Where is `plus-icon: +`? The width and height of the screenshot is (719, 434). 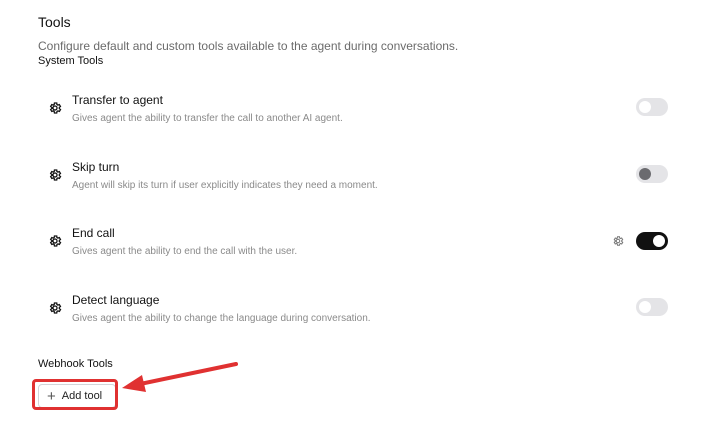 plus-icon: + is located at coordinates (51, 396).